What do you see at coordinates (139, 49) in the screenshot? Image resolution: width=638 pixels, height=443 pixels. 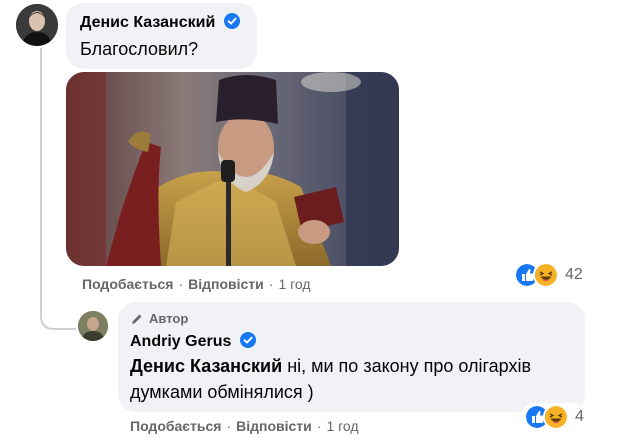 I see `comment-text: Благословил?` at bounding box center [139, 49].